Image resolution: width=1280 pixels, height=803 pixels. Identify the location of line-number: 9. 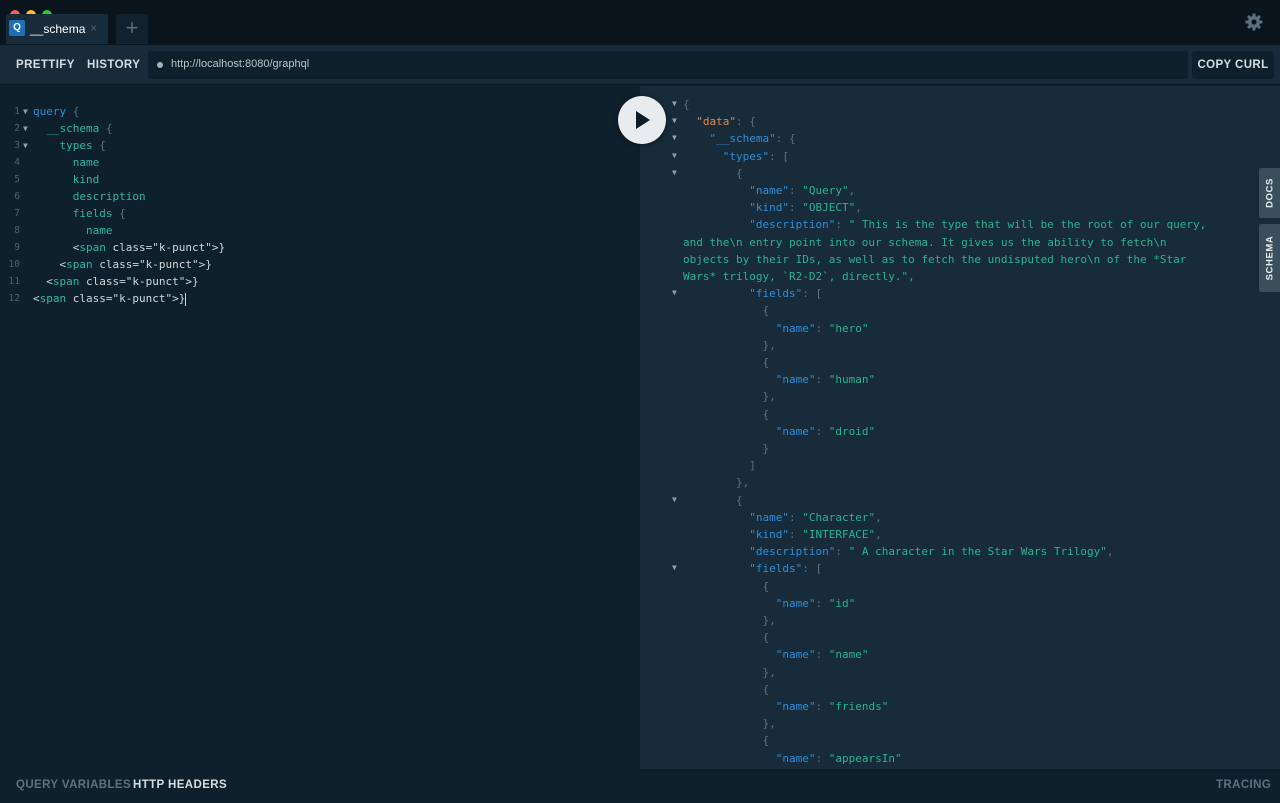
(17, 247).